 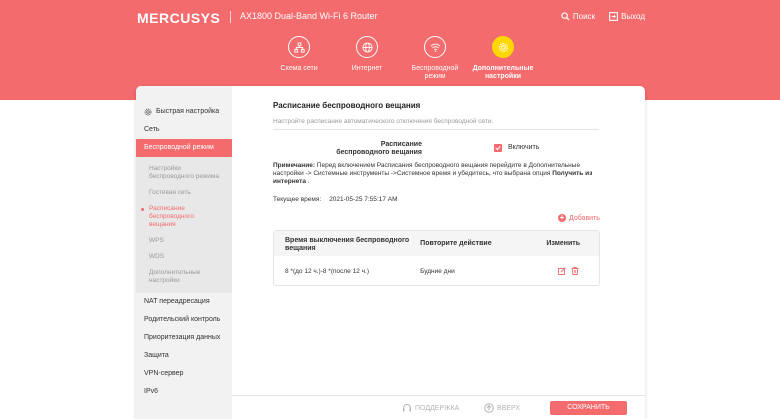 I want to click on nav-advanced-circle, so click(x=503, y=47).